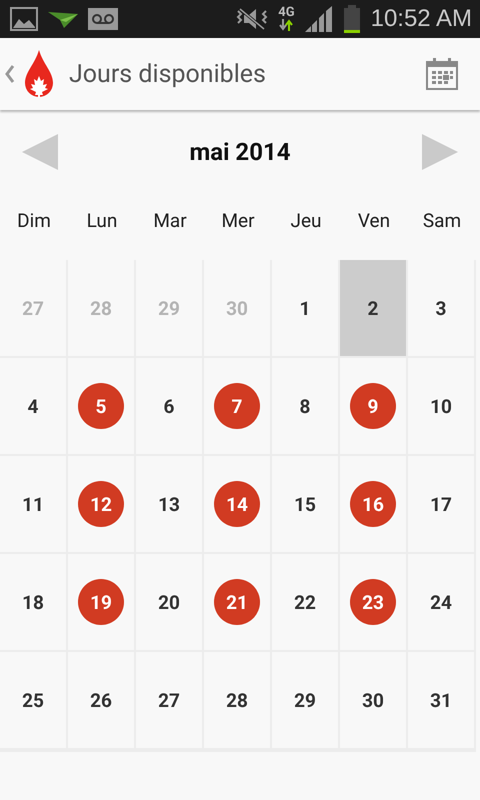  I want to click on picture-icon, so click(24, 19).